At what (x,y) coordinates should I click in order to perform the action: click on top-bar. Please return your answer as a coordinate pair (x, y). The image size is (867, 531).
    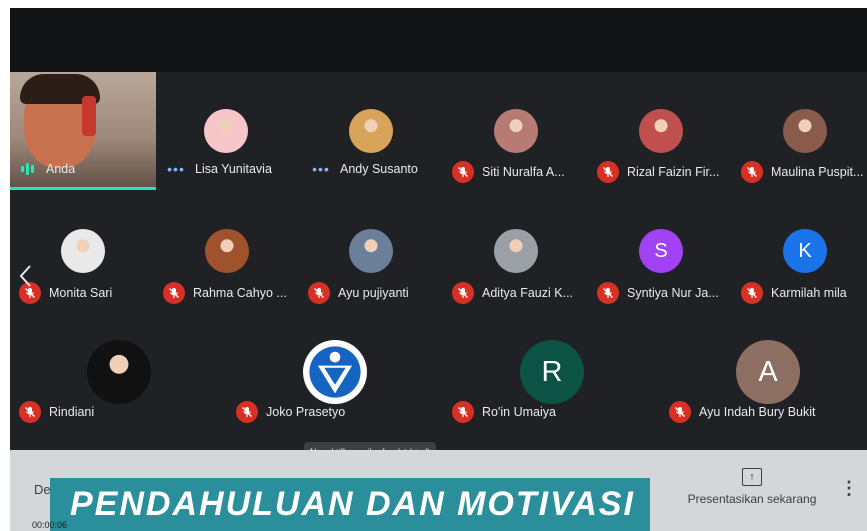
    Looking at the image, I should click on (438, 40).